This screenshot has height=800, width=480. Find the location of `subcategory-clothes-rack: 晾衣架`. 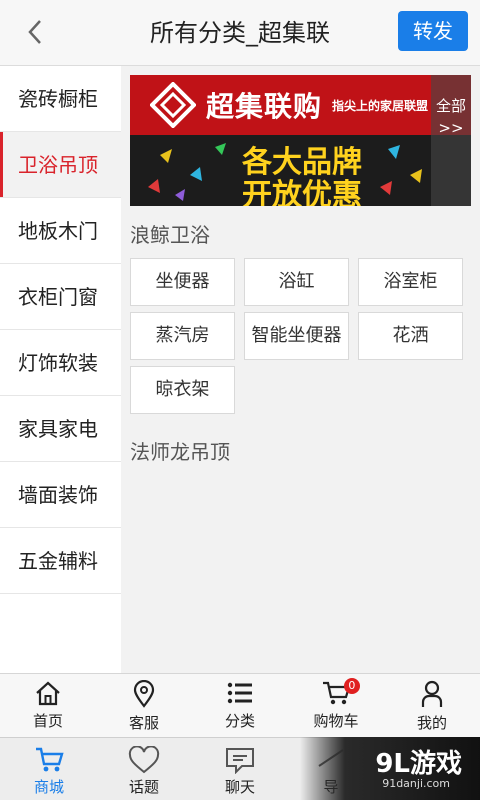

subcategory-clothes-rack: 晾衣架 is located at coordinates (182, 390).